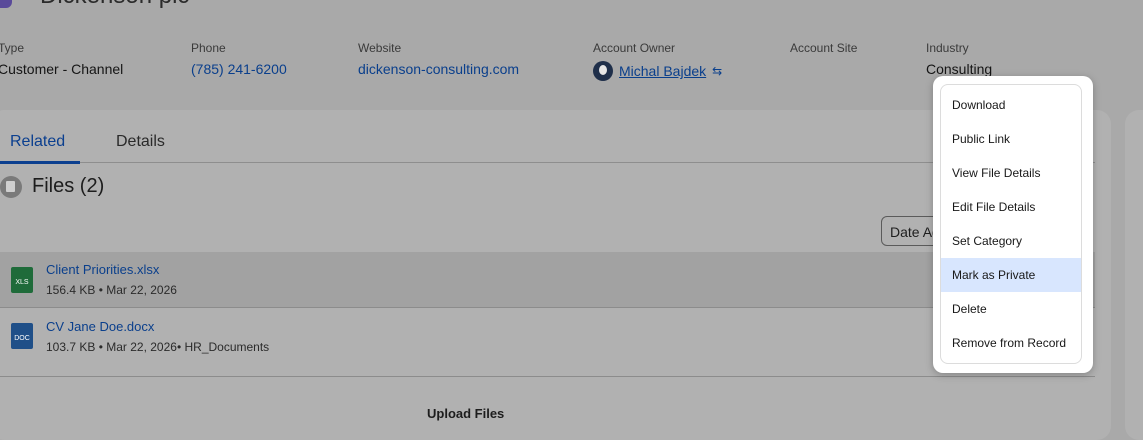 The height and width of the screenshot is (440, 1143). I want to click on file-name-link: Client Priorities.xlsx, so click(102, 269).